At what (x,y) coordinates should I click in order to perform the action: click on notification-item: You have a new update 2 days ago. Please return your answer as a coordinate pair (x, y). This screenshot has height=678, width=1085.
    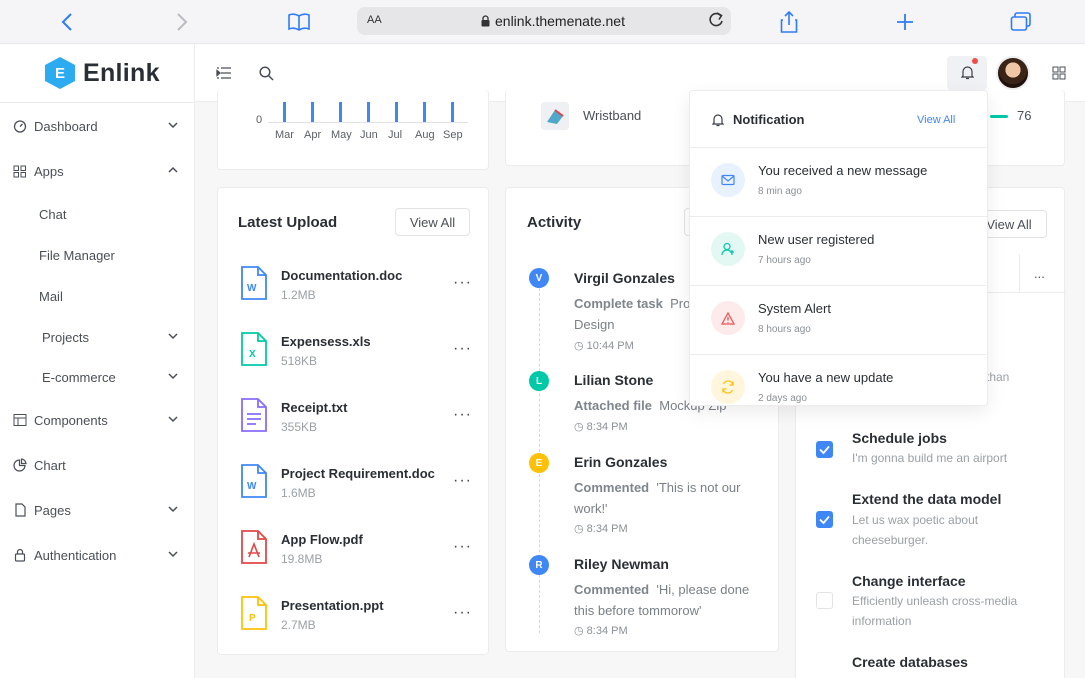
    Looking at the image, I should click on (838, 380).